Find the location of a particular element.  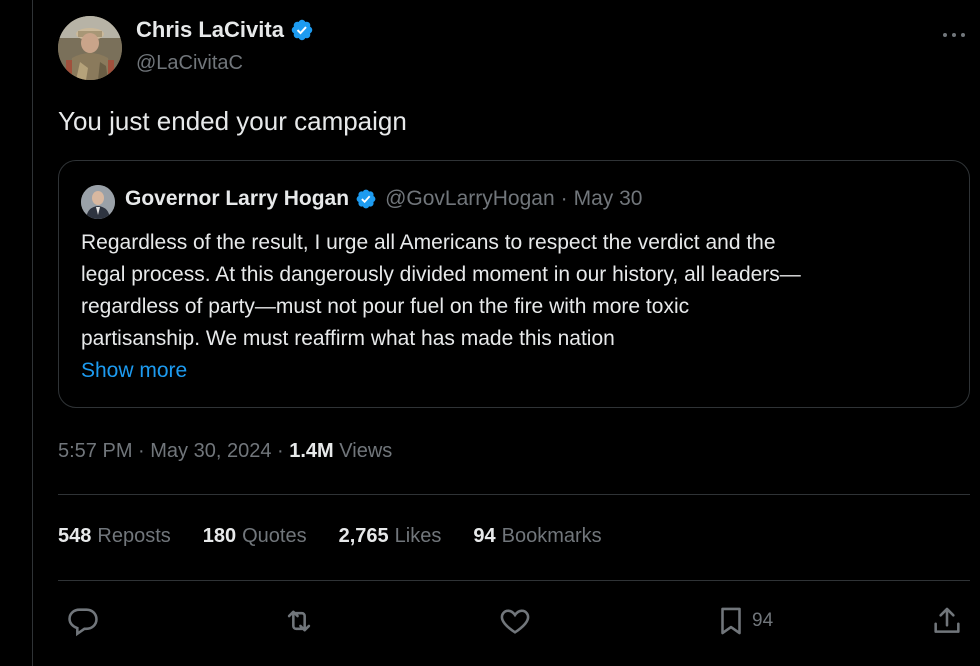

views-label: Views is located at coordinates (363, 451).